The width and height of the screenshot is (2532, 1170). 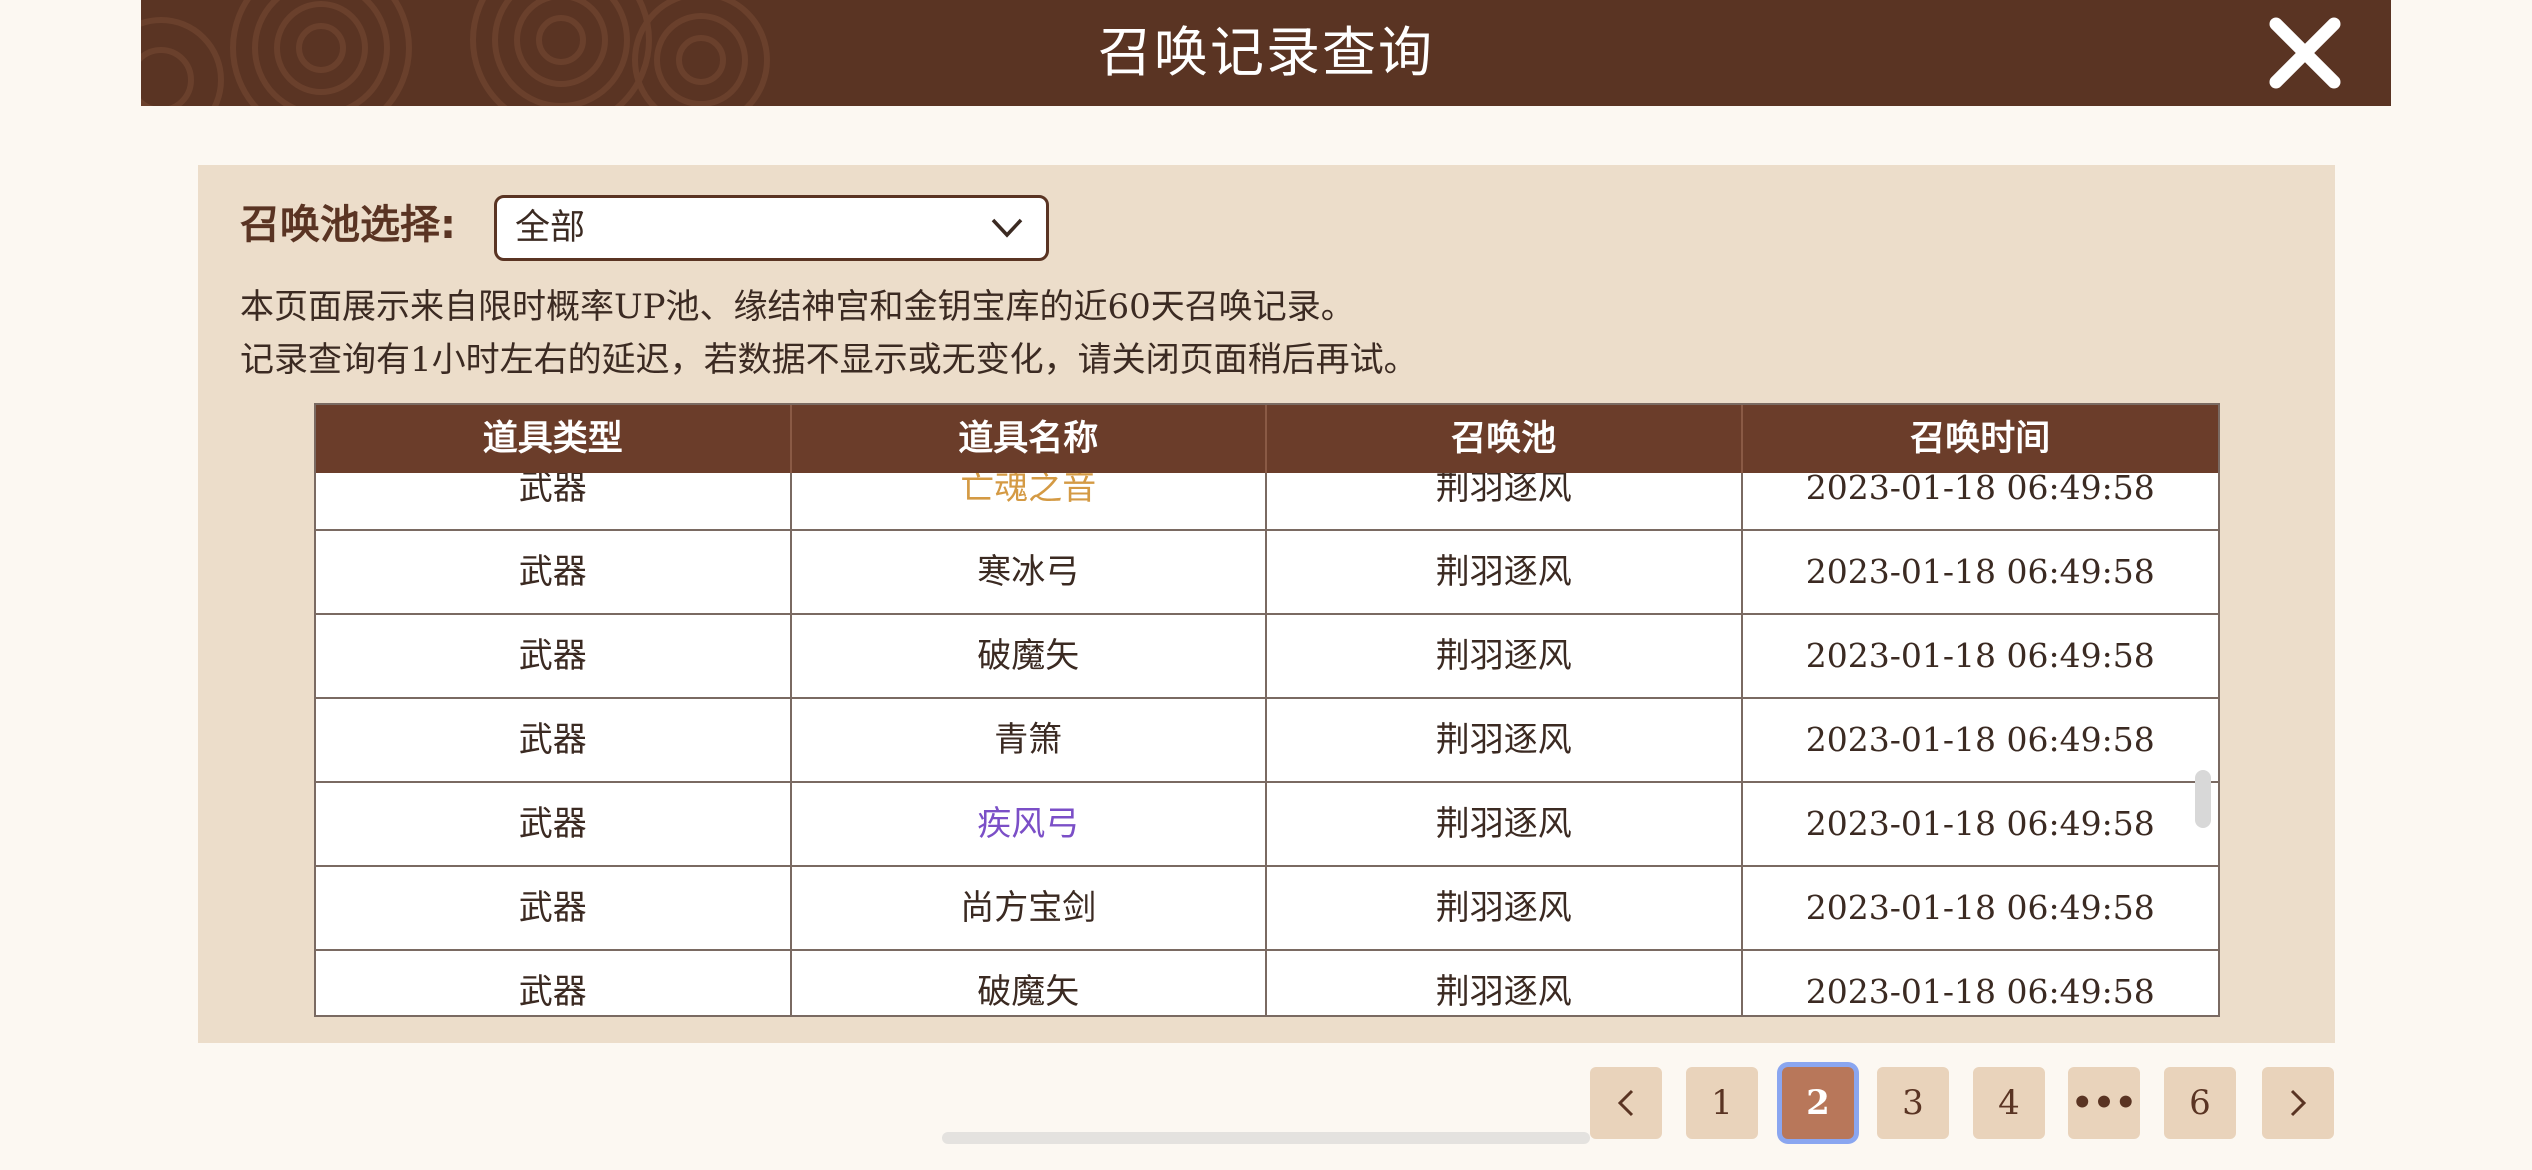 I want to click on table-row: 武器 疾风弓 荆羽逐风 2023-01-18 06:49:58, so click(x=1267, y=825).